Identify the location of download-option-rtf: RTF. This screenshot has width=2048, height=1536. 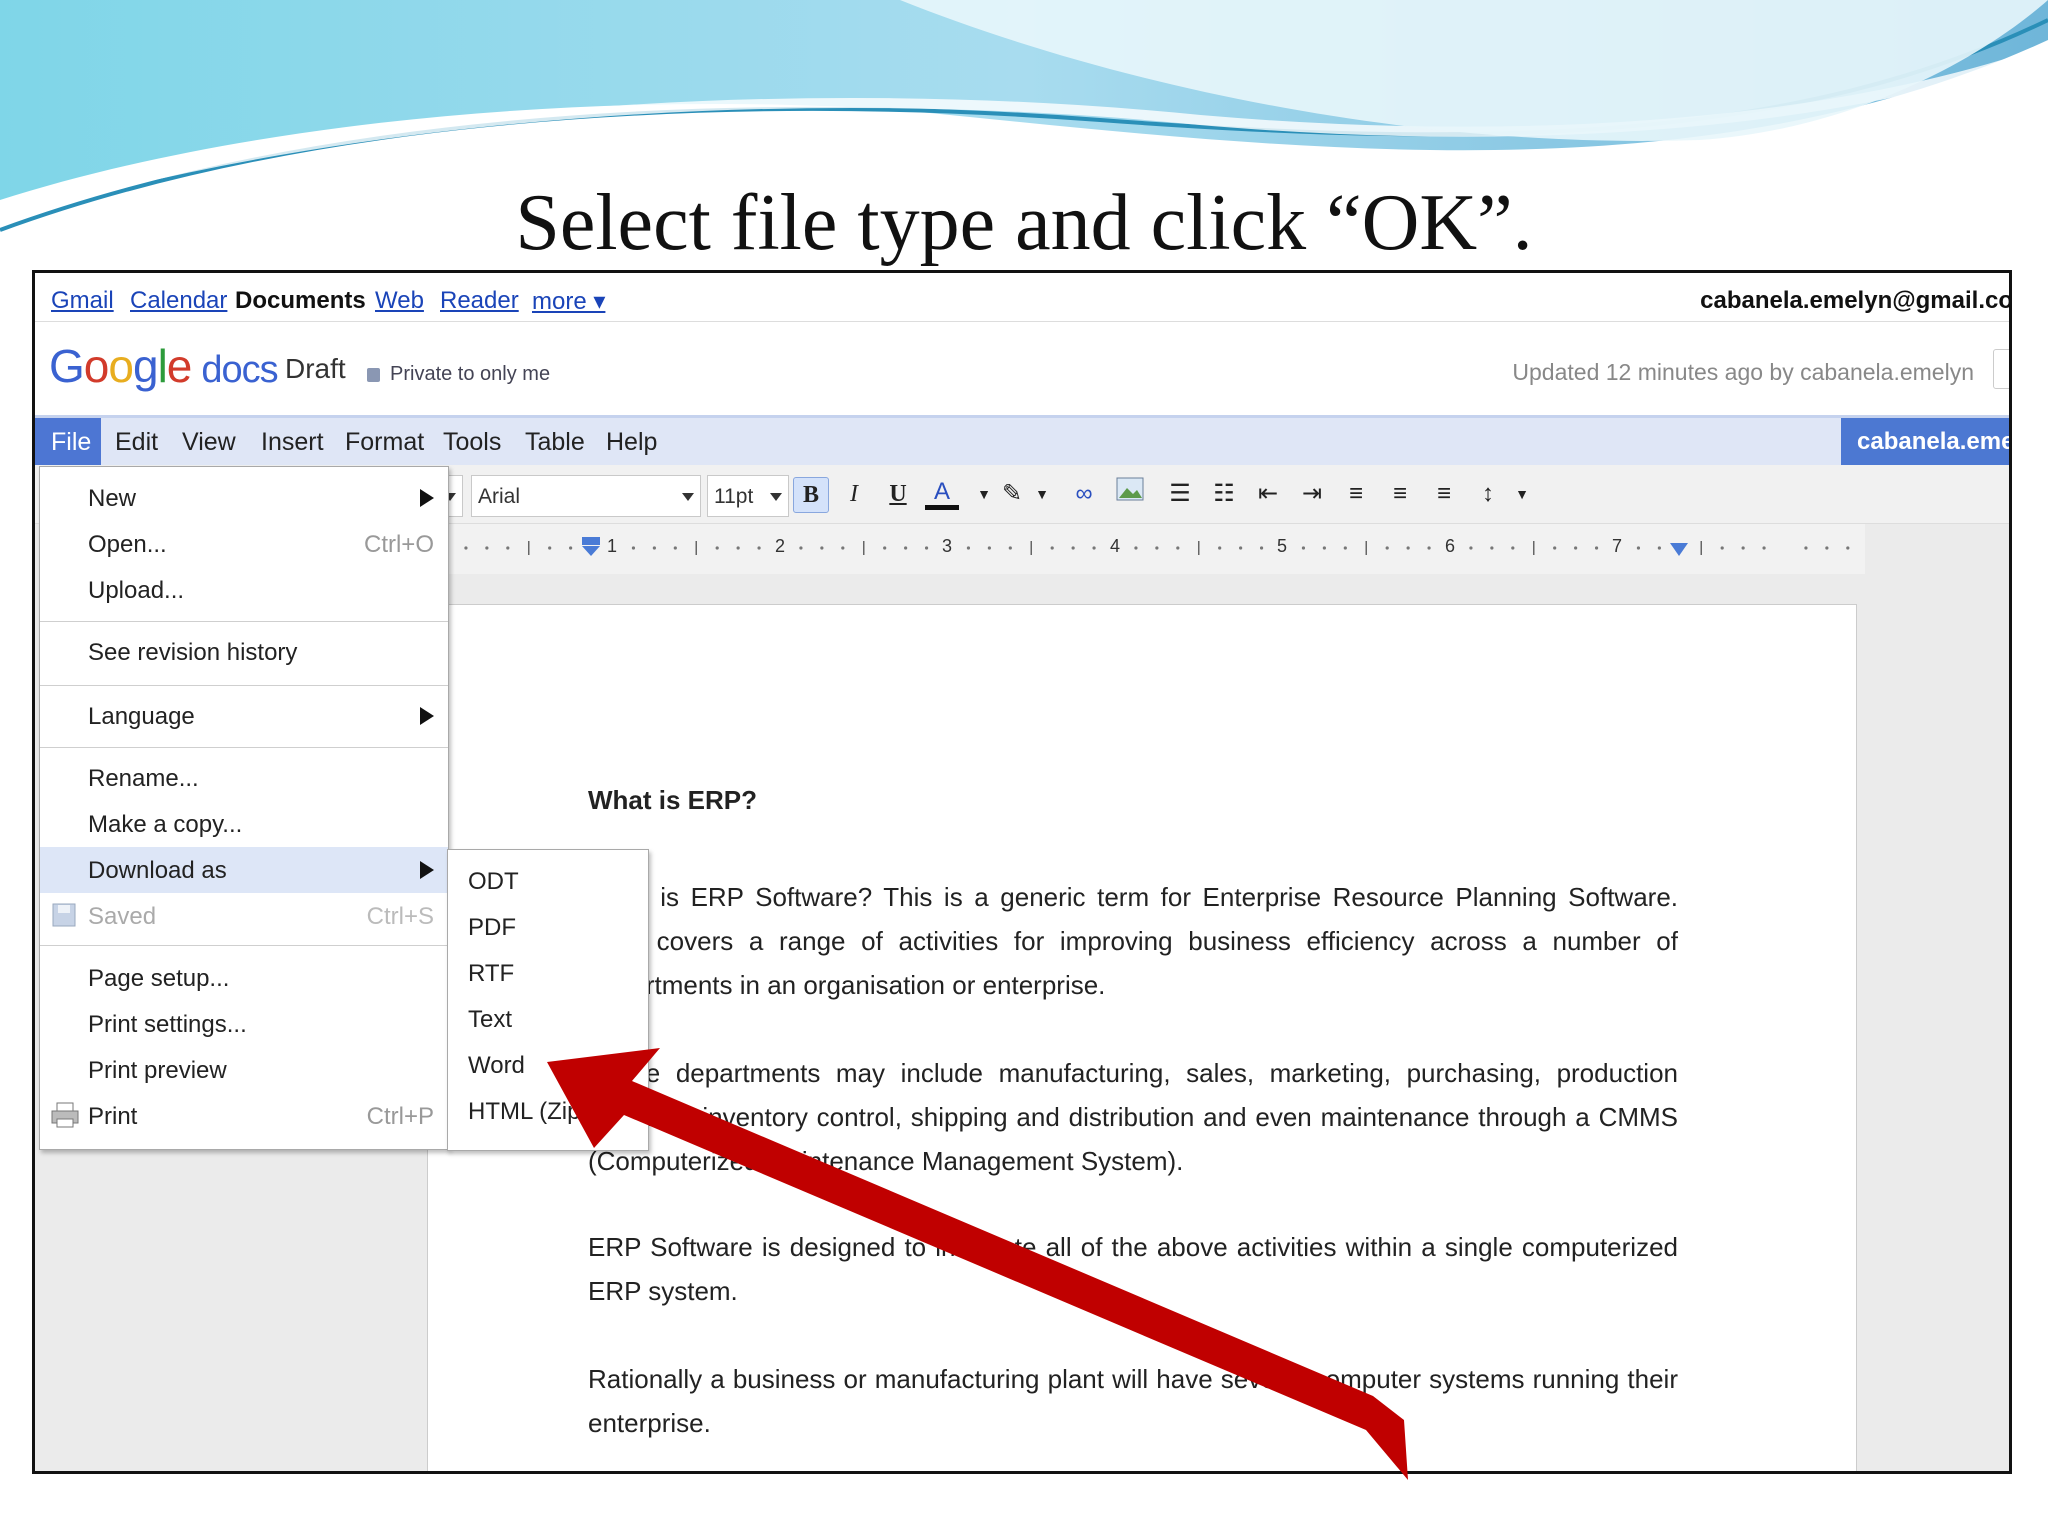
(548, 973).